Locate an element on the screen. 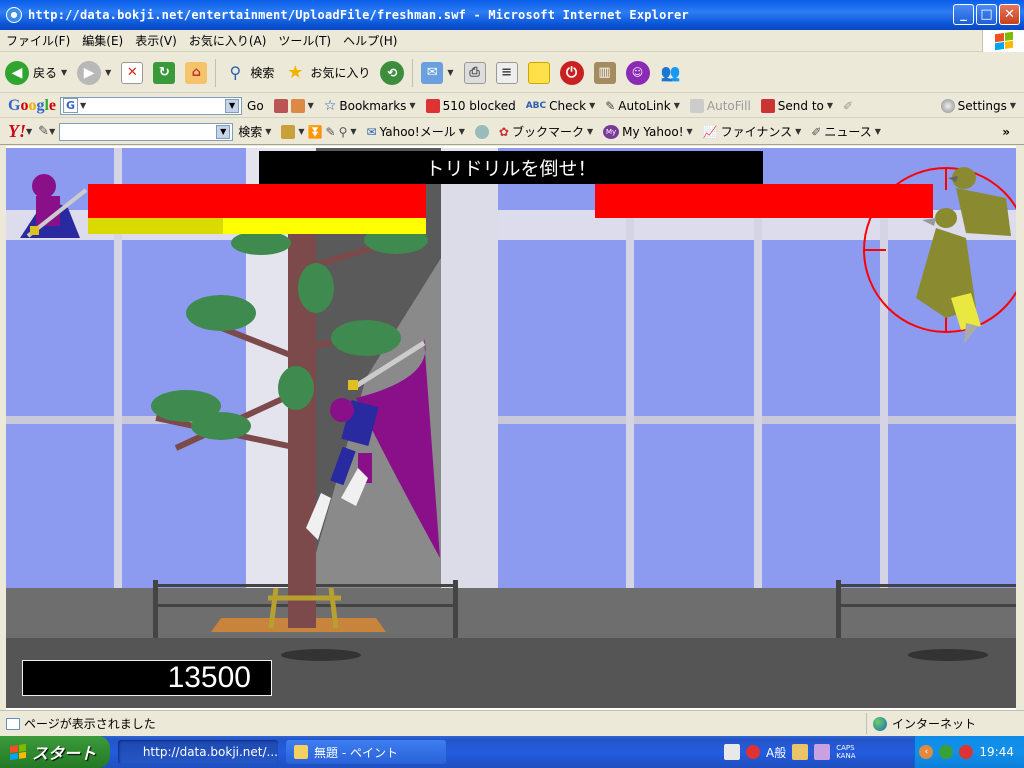  security-zone: インターネット is located at coordinates (943, 723).